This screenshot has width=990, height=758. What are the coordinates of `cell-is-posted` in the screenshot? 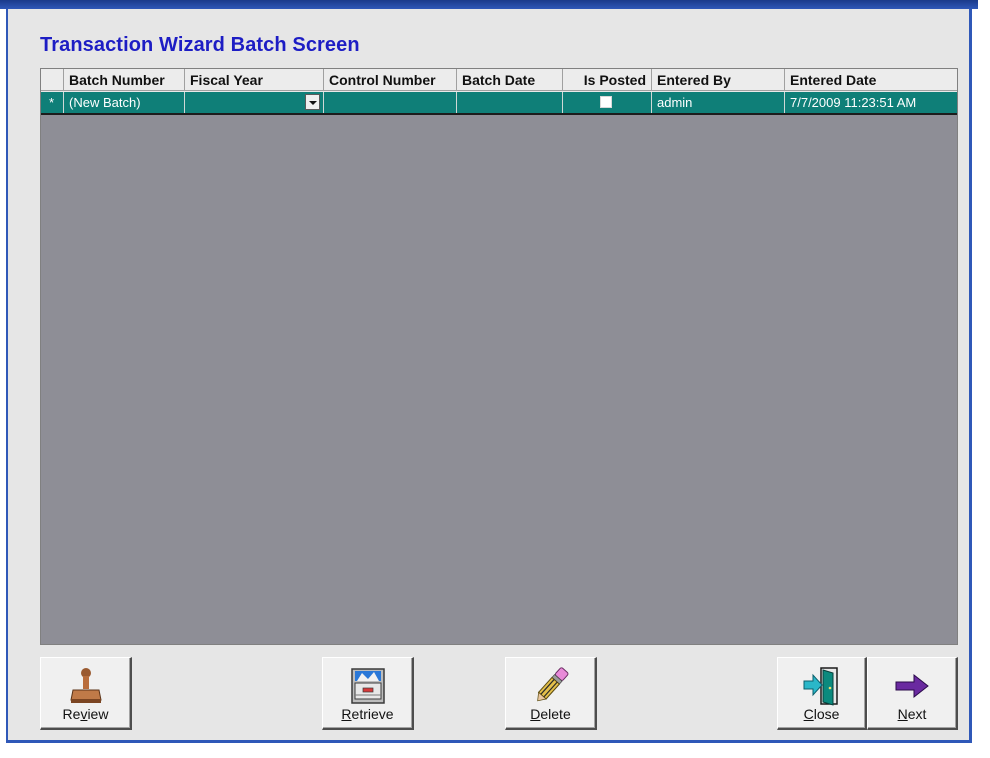 It's located at (607, 102).